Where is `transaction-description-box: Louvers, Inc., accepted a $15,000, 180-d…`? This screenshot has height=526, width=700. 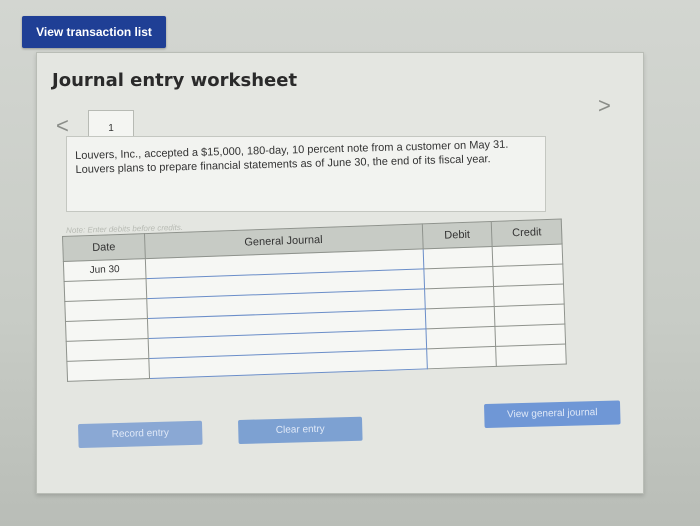 transaction-description-box: Louvers, Inc., accepted a $15,000, 180-d… is located at coordinates (306, 174).